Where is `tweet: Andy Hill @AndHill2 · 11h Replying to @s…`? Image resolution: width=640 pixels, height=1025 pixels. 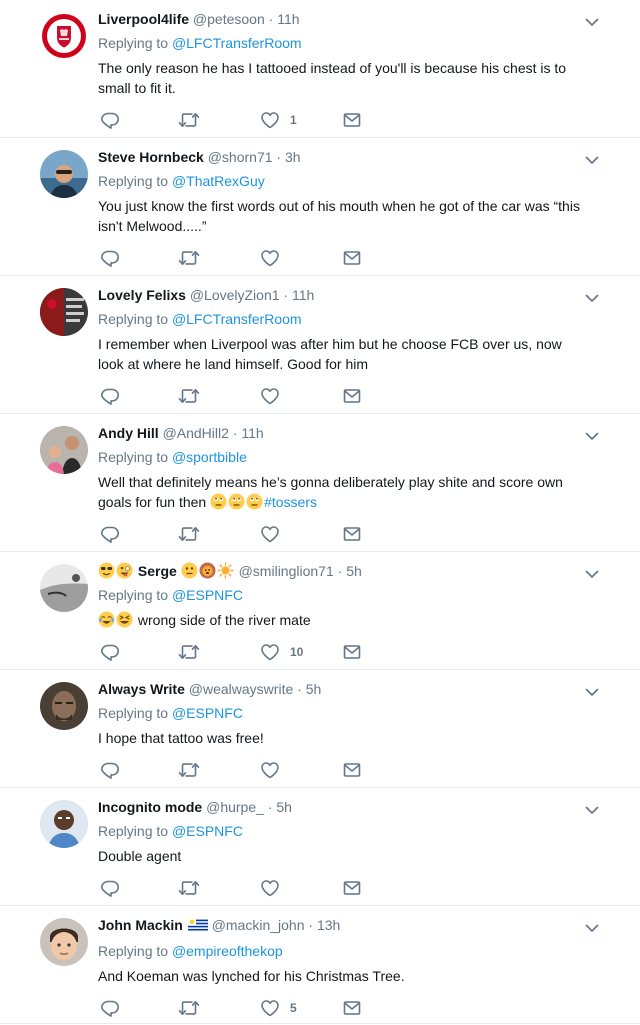
tweet: Andy Hill @AndHill2 · 11h Replying to @s… is located at coordinates (320, 483).